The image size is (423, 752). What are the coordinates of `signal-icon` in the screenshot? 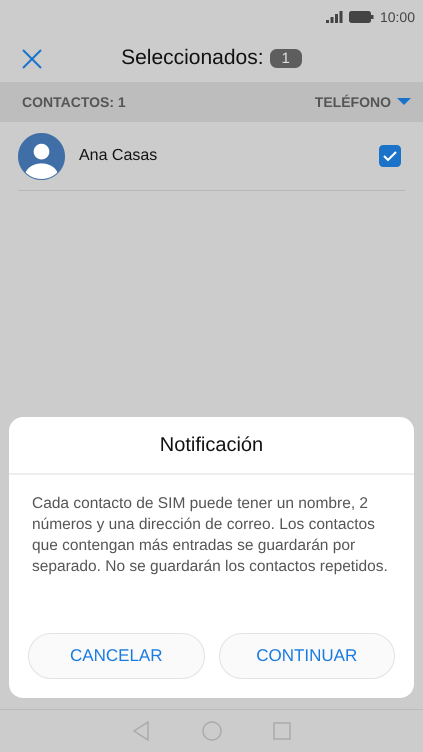 It's located at (334, 17).